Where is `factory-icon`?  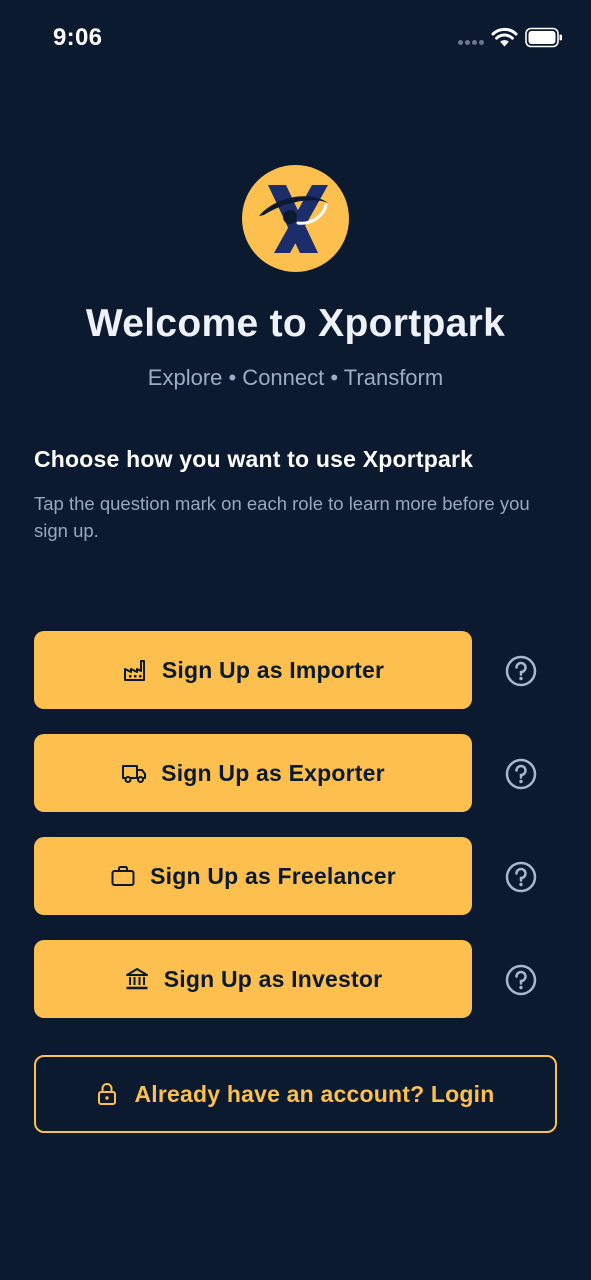
factory-icon is located at coordinates (135, 670).